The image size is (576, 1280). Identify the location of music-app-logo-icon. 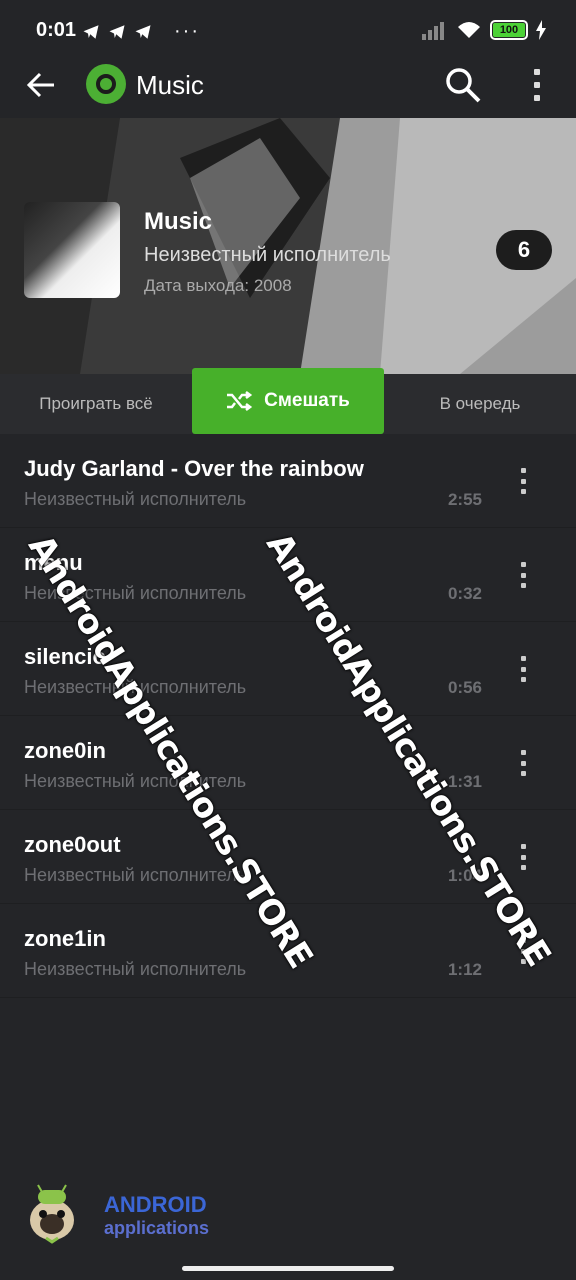
(106, 84).